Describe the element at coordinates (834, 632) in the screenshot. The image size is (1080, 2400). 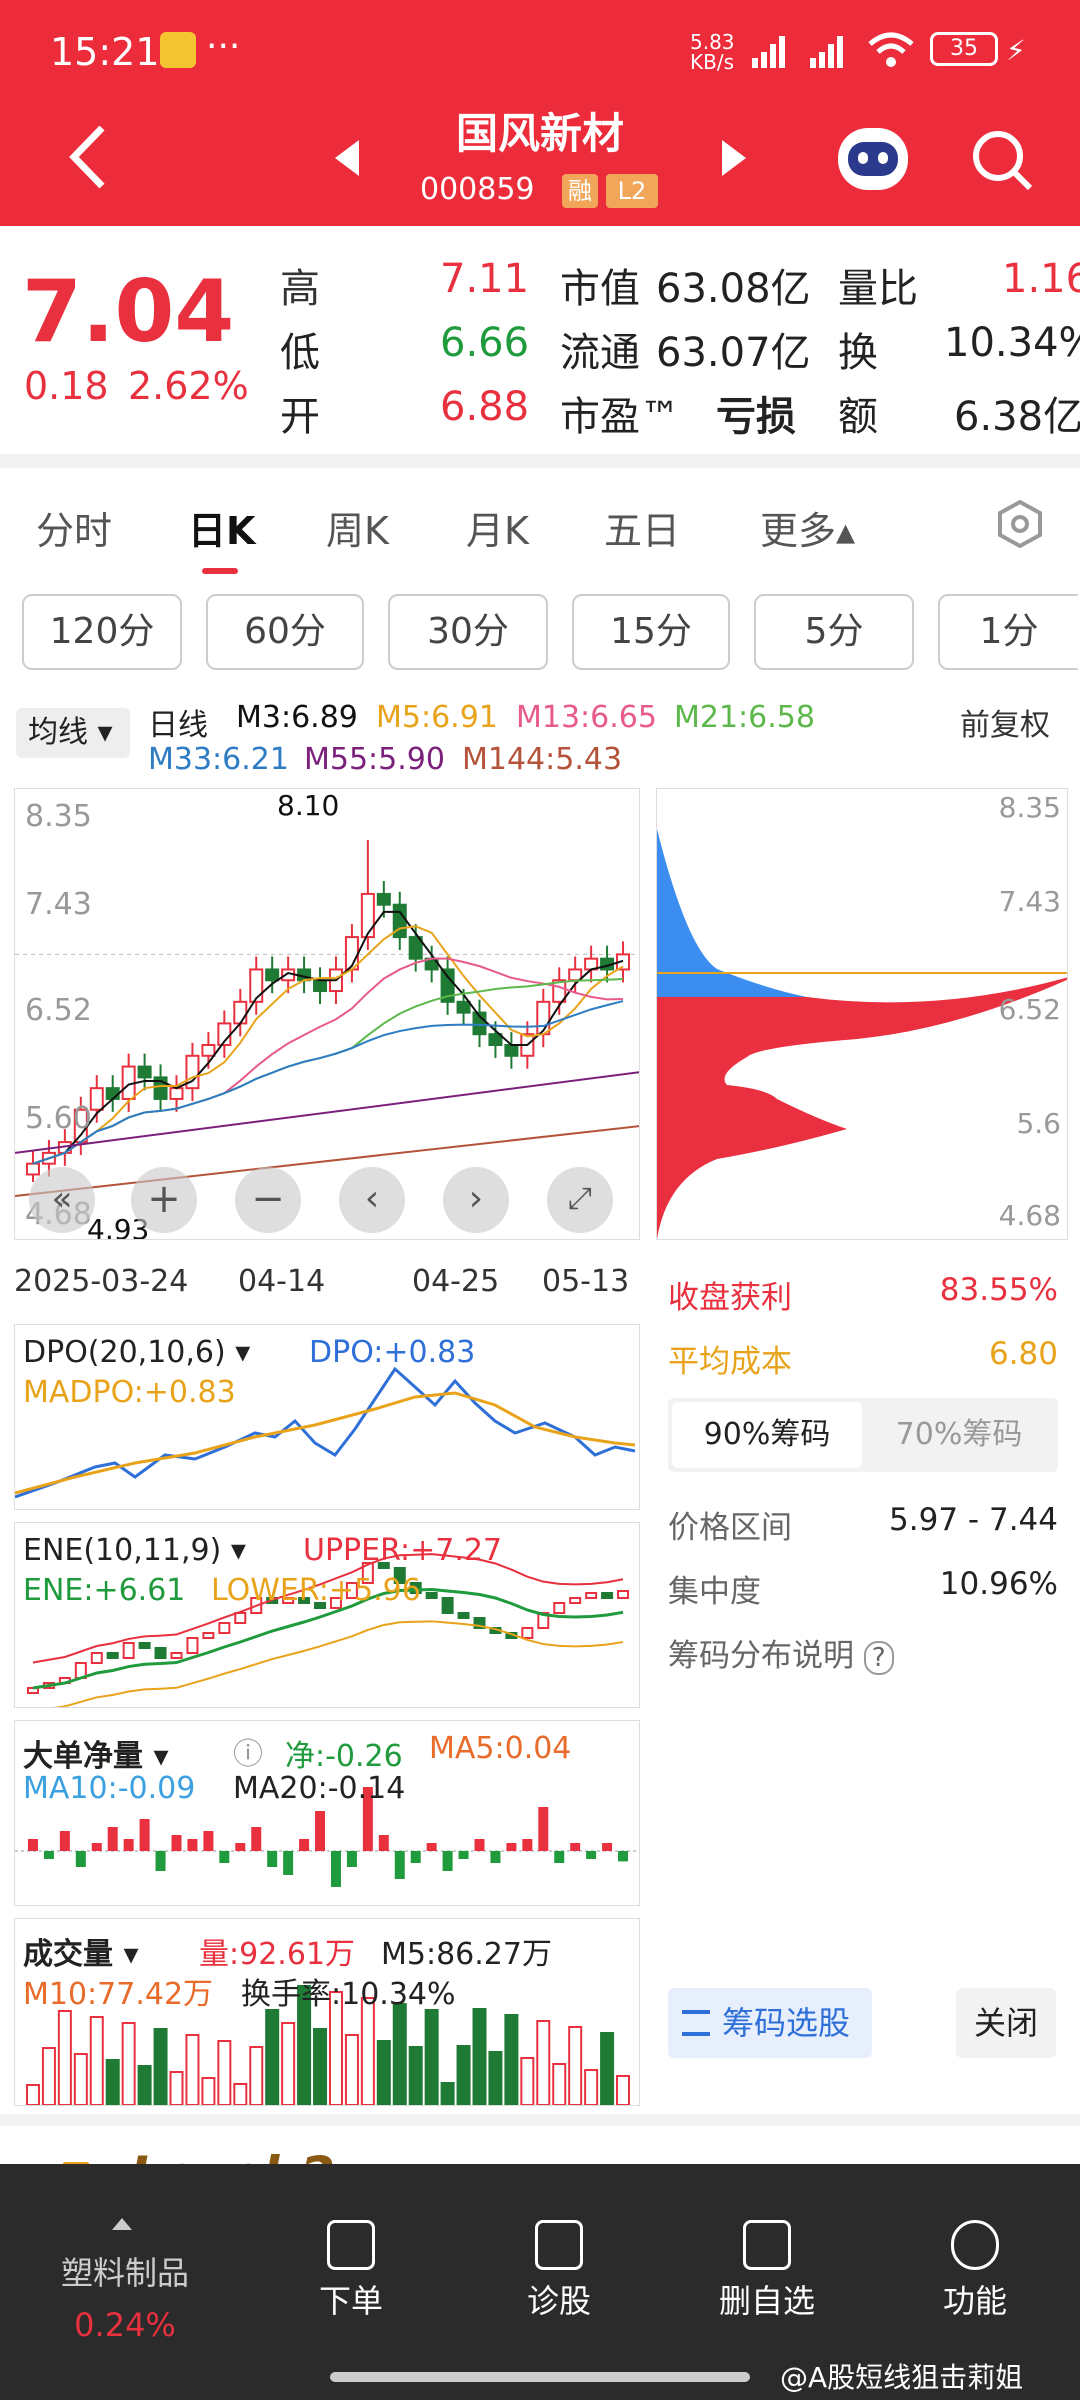
I see `interval-5m-button: 5分` at that location.